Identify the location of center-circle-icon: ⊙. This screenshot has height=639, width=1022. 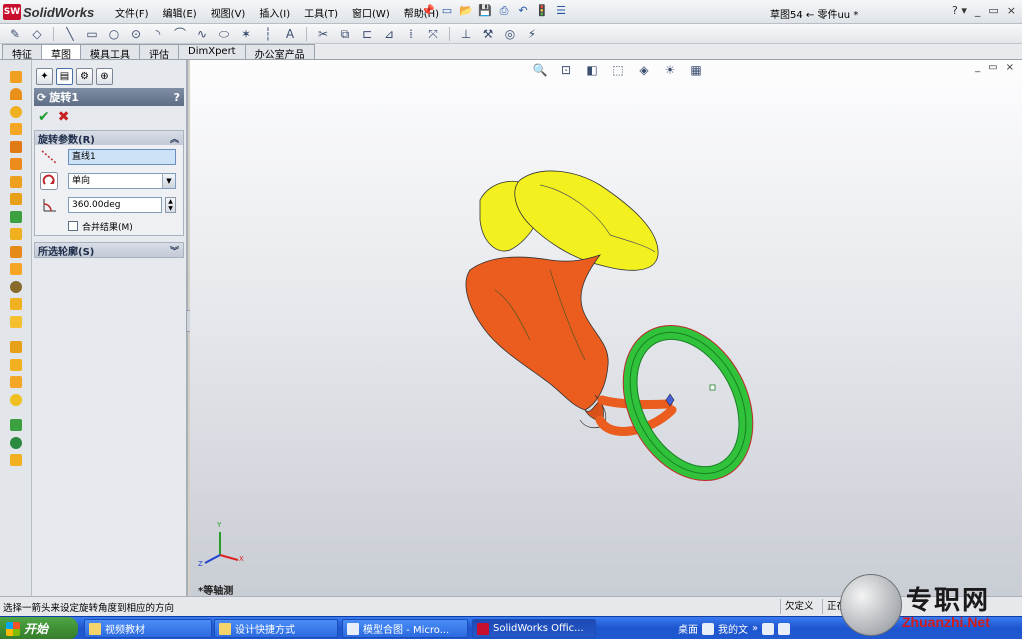
(136, 34).